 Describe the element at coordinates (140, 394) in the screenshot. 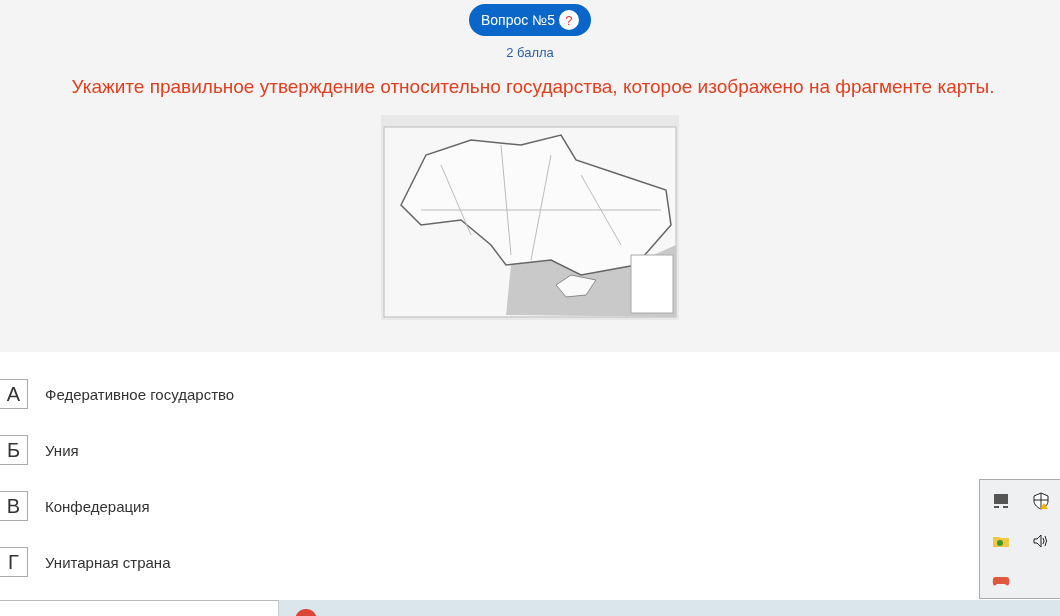

I see `option-text: Федеративное государство` at that location.